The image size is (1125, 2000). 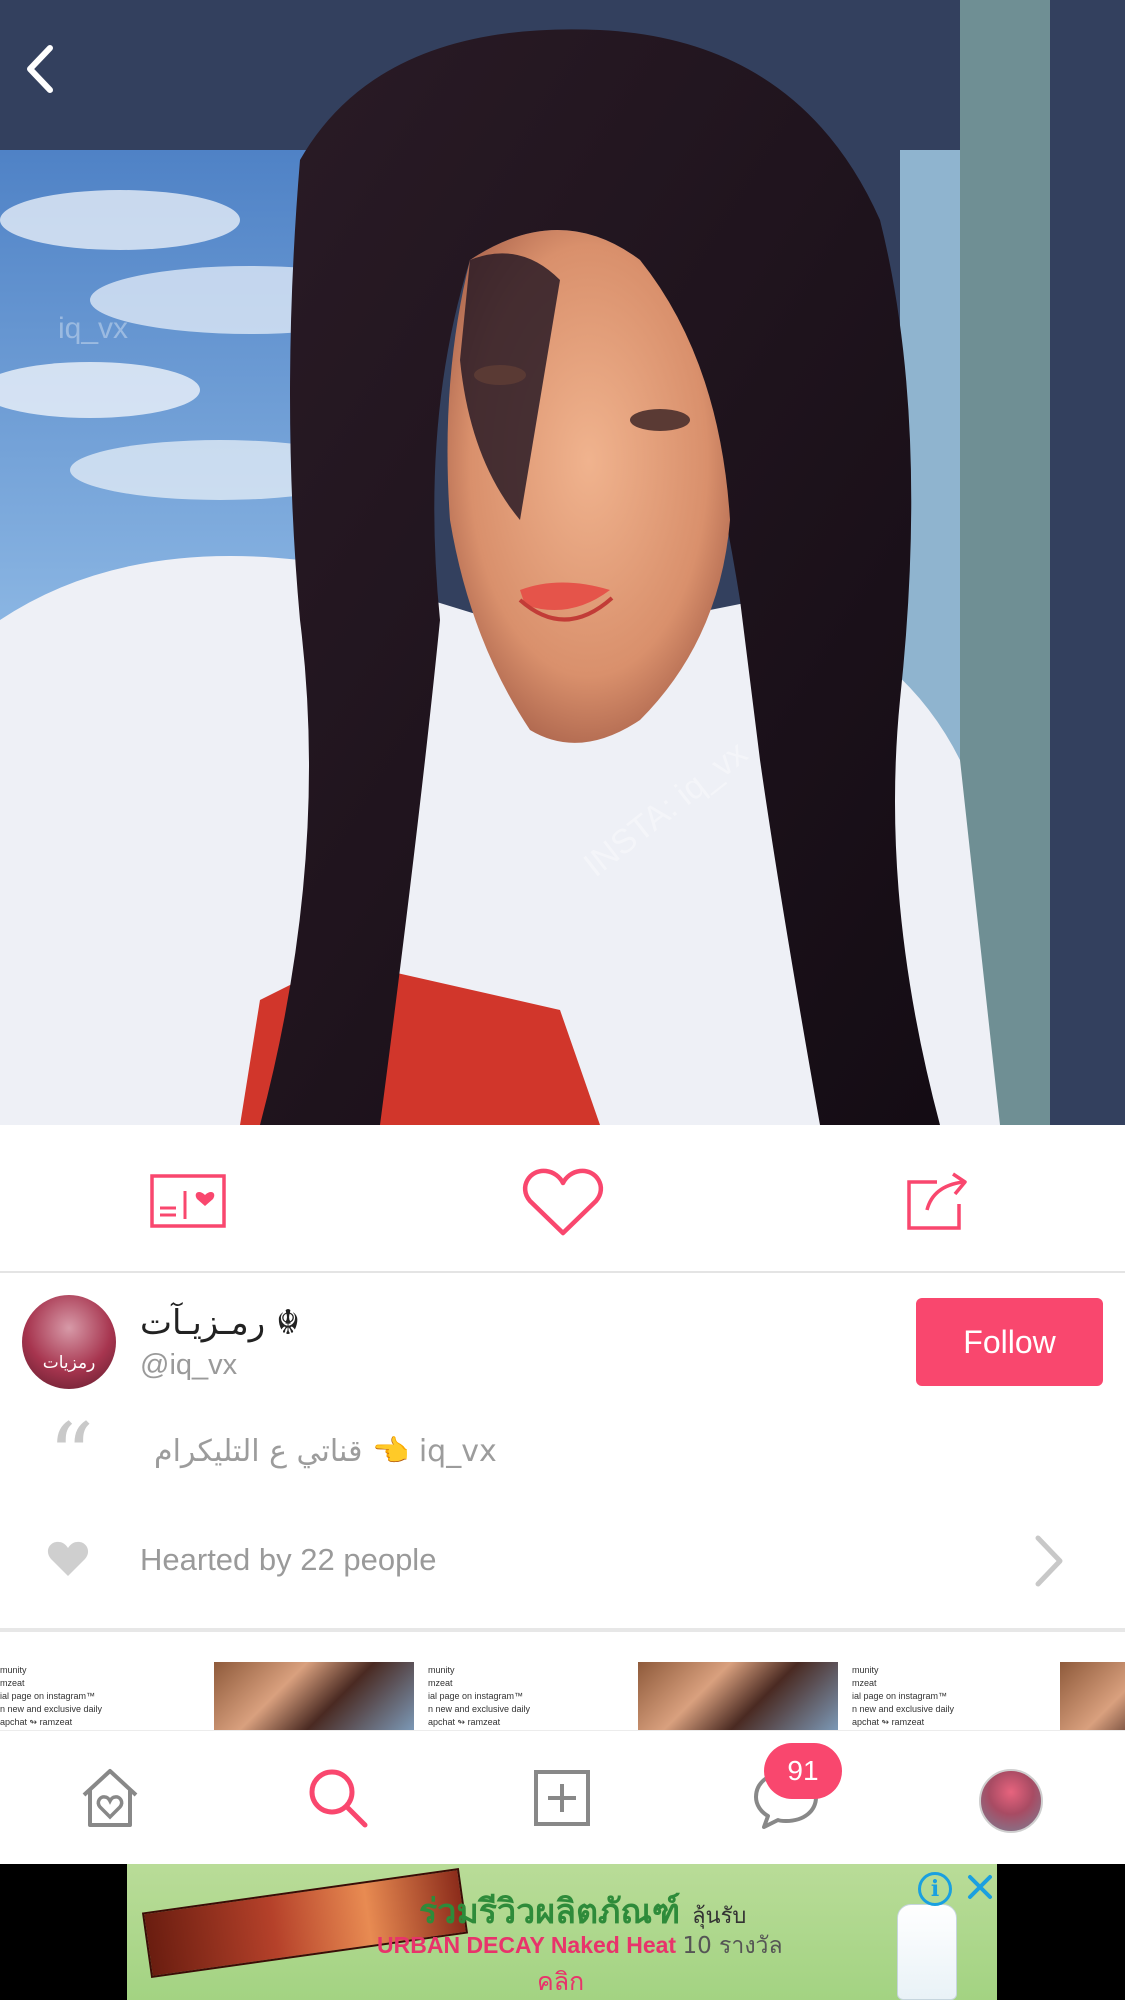 I want to click on home-heart-icon, so click(x=110, y=1798).